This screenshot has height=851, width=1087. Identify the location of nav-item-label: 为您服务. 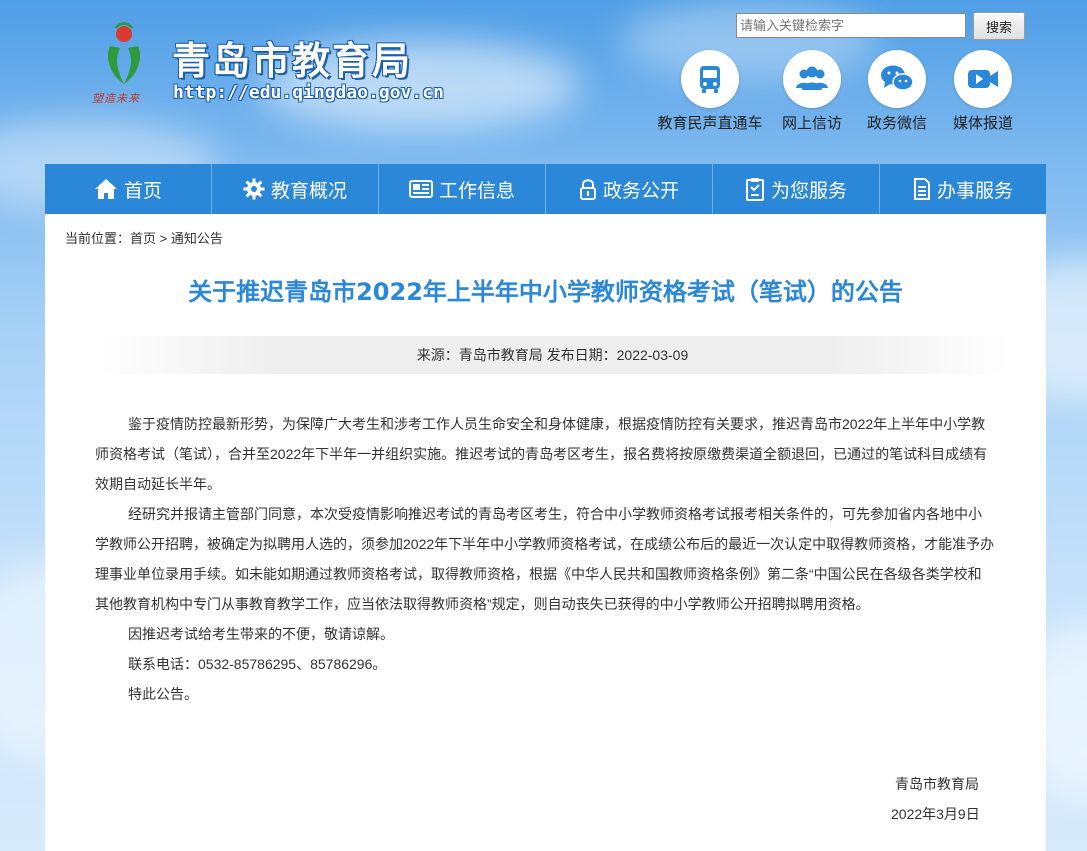
(808, 191).